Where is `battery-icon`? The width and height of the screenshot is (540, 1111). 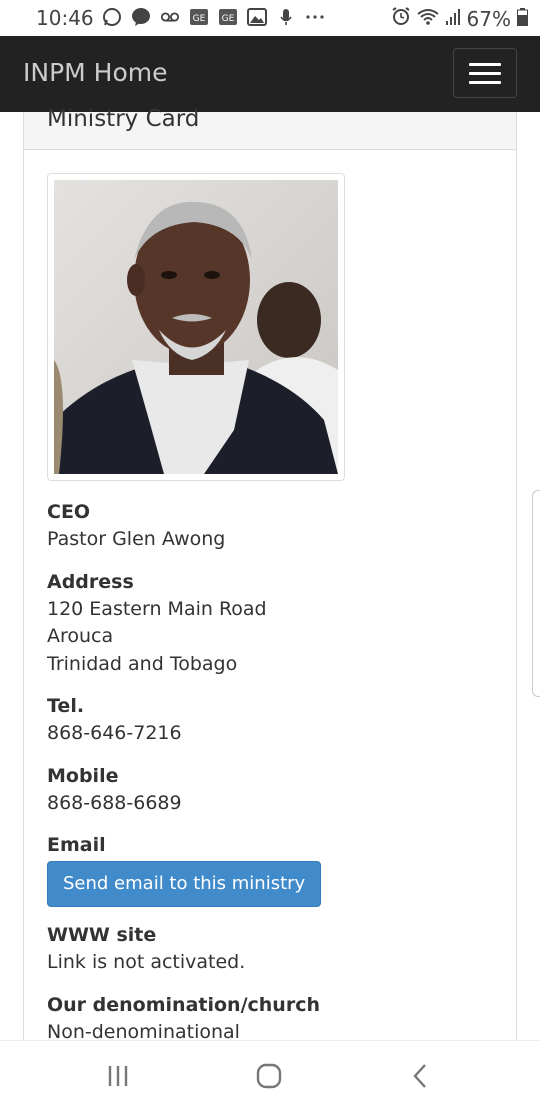 battery-icon is located at coordinates (522, 19).